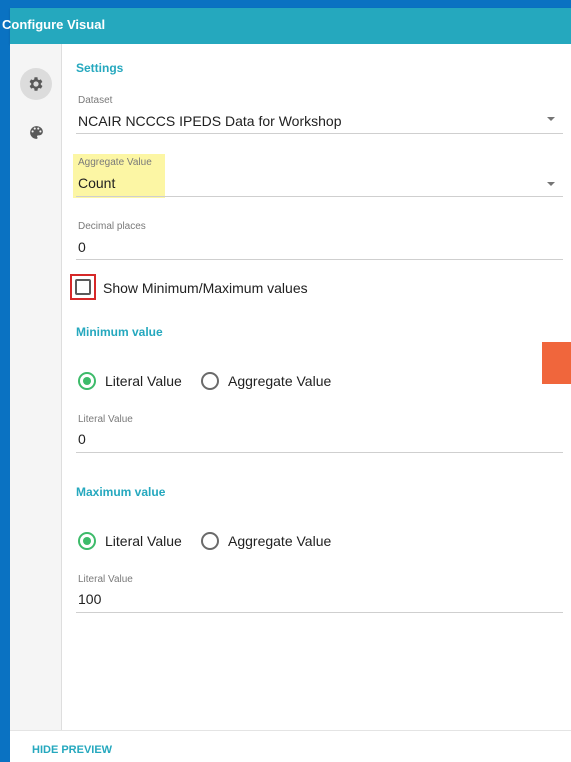 Image resolution: width=571 pixels, height=762 pixels. Describe the element at coordinates (319, 259) in the screenshot. I see `decimal-places-underline` at that location.